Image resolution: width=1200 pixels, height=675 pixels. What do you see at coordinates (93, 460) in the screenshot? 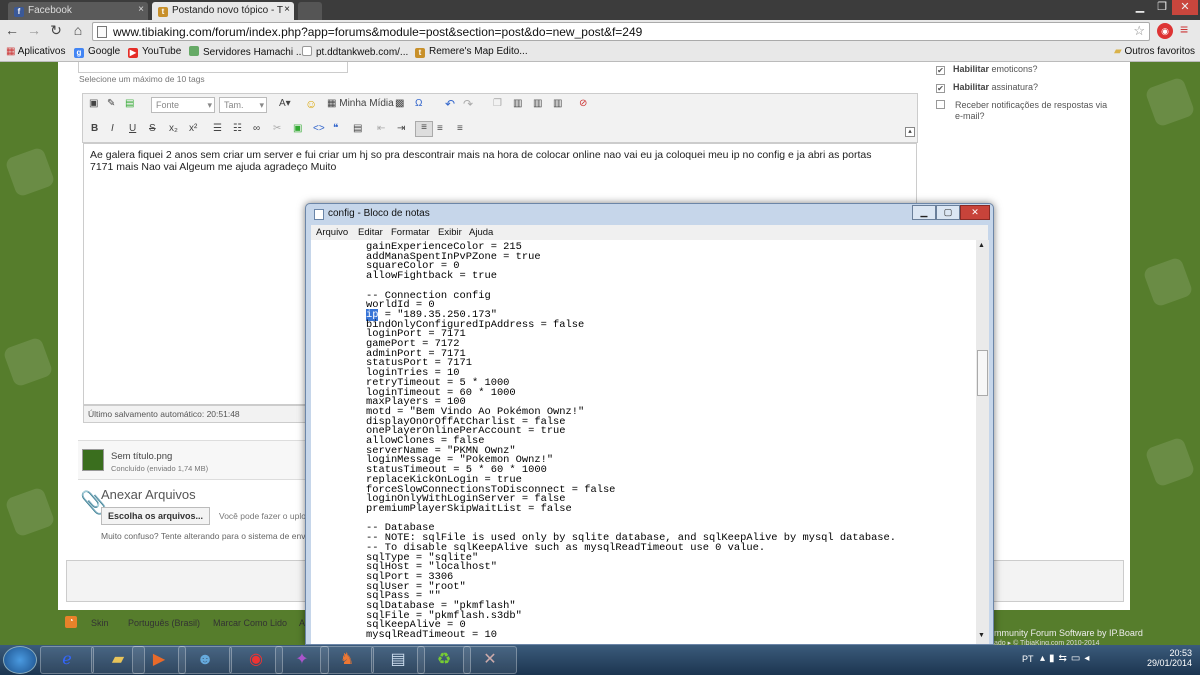
I see `attachment-thumbnail` at bounding box center [93, 460].